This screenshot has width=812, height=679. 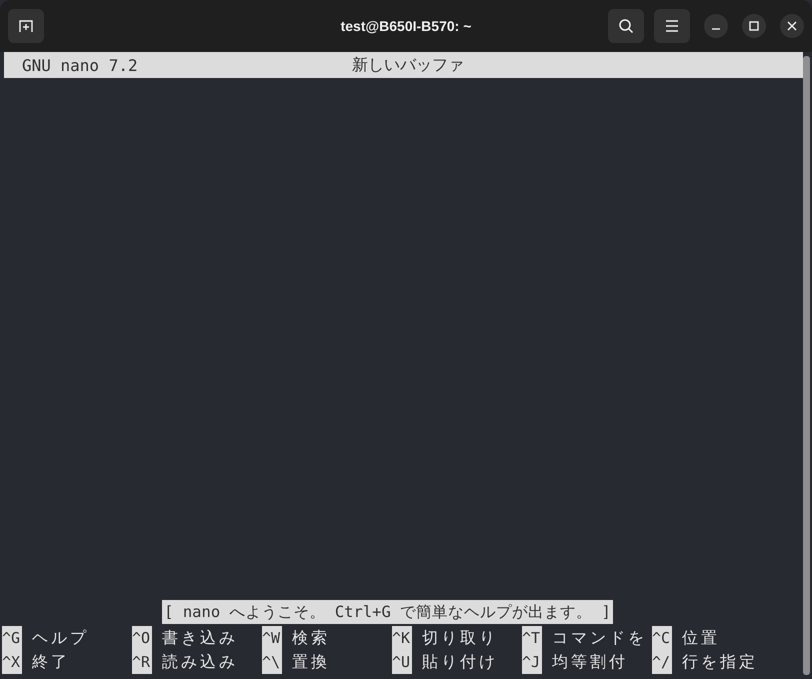 I want to click on maximize-icon, so click(x=754, y=26).